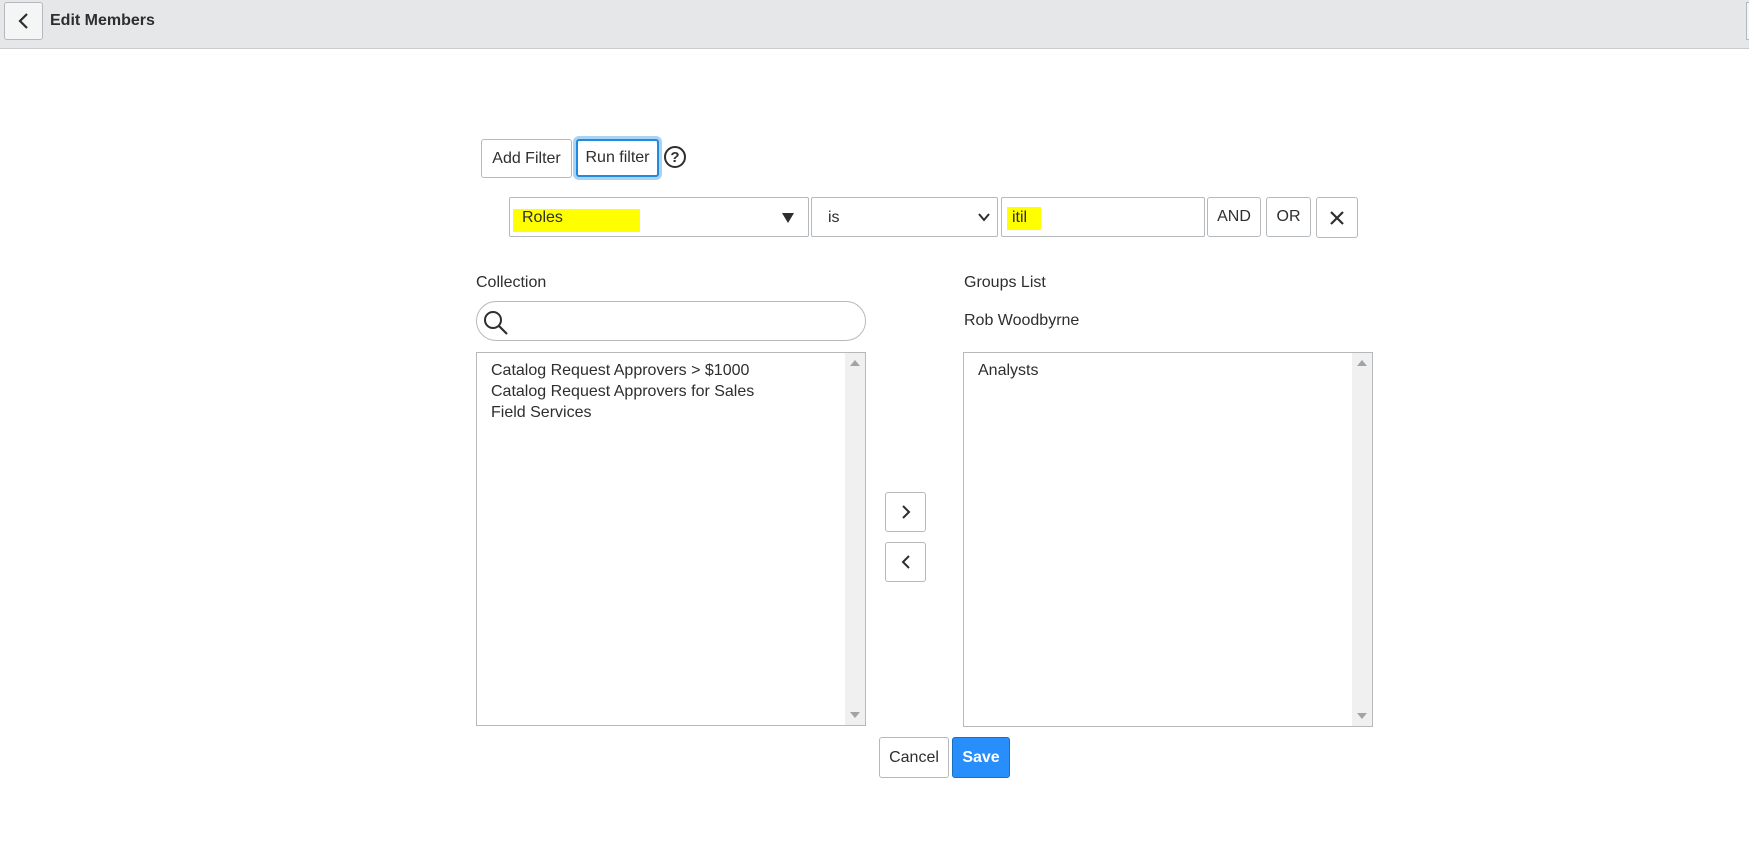 The width and height of the screenshot is (1749, 854). Describe the element at coordinates (1168, 539) in the screenshot. I see `groups-listbox: Analysts` at that location.